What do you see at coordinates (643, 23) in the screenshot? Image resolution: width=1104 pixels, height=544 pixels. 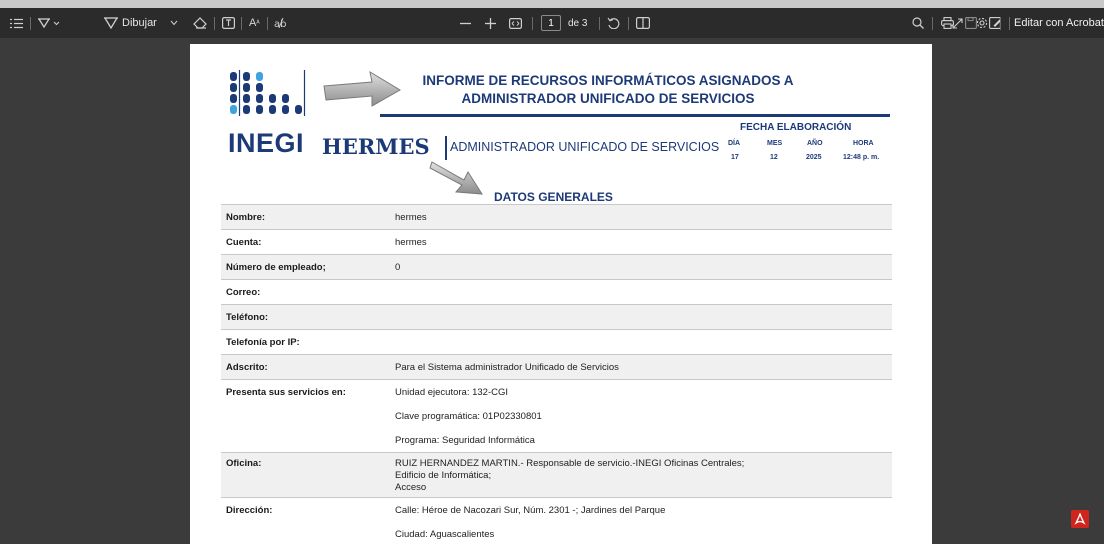 I see `page-view-icon` at bounding box center [643, 23].